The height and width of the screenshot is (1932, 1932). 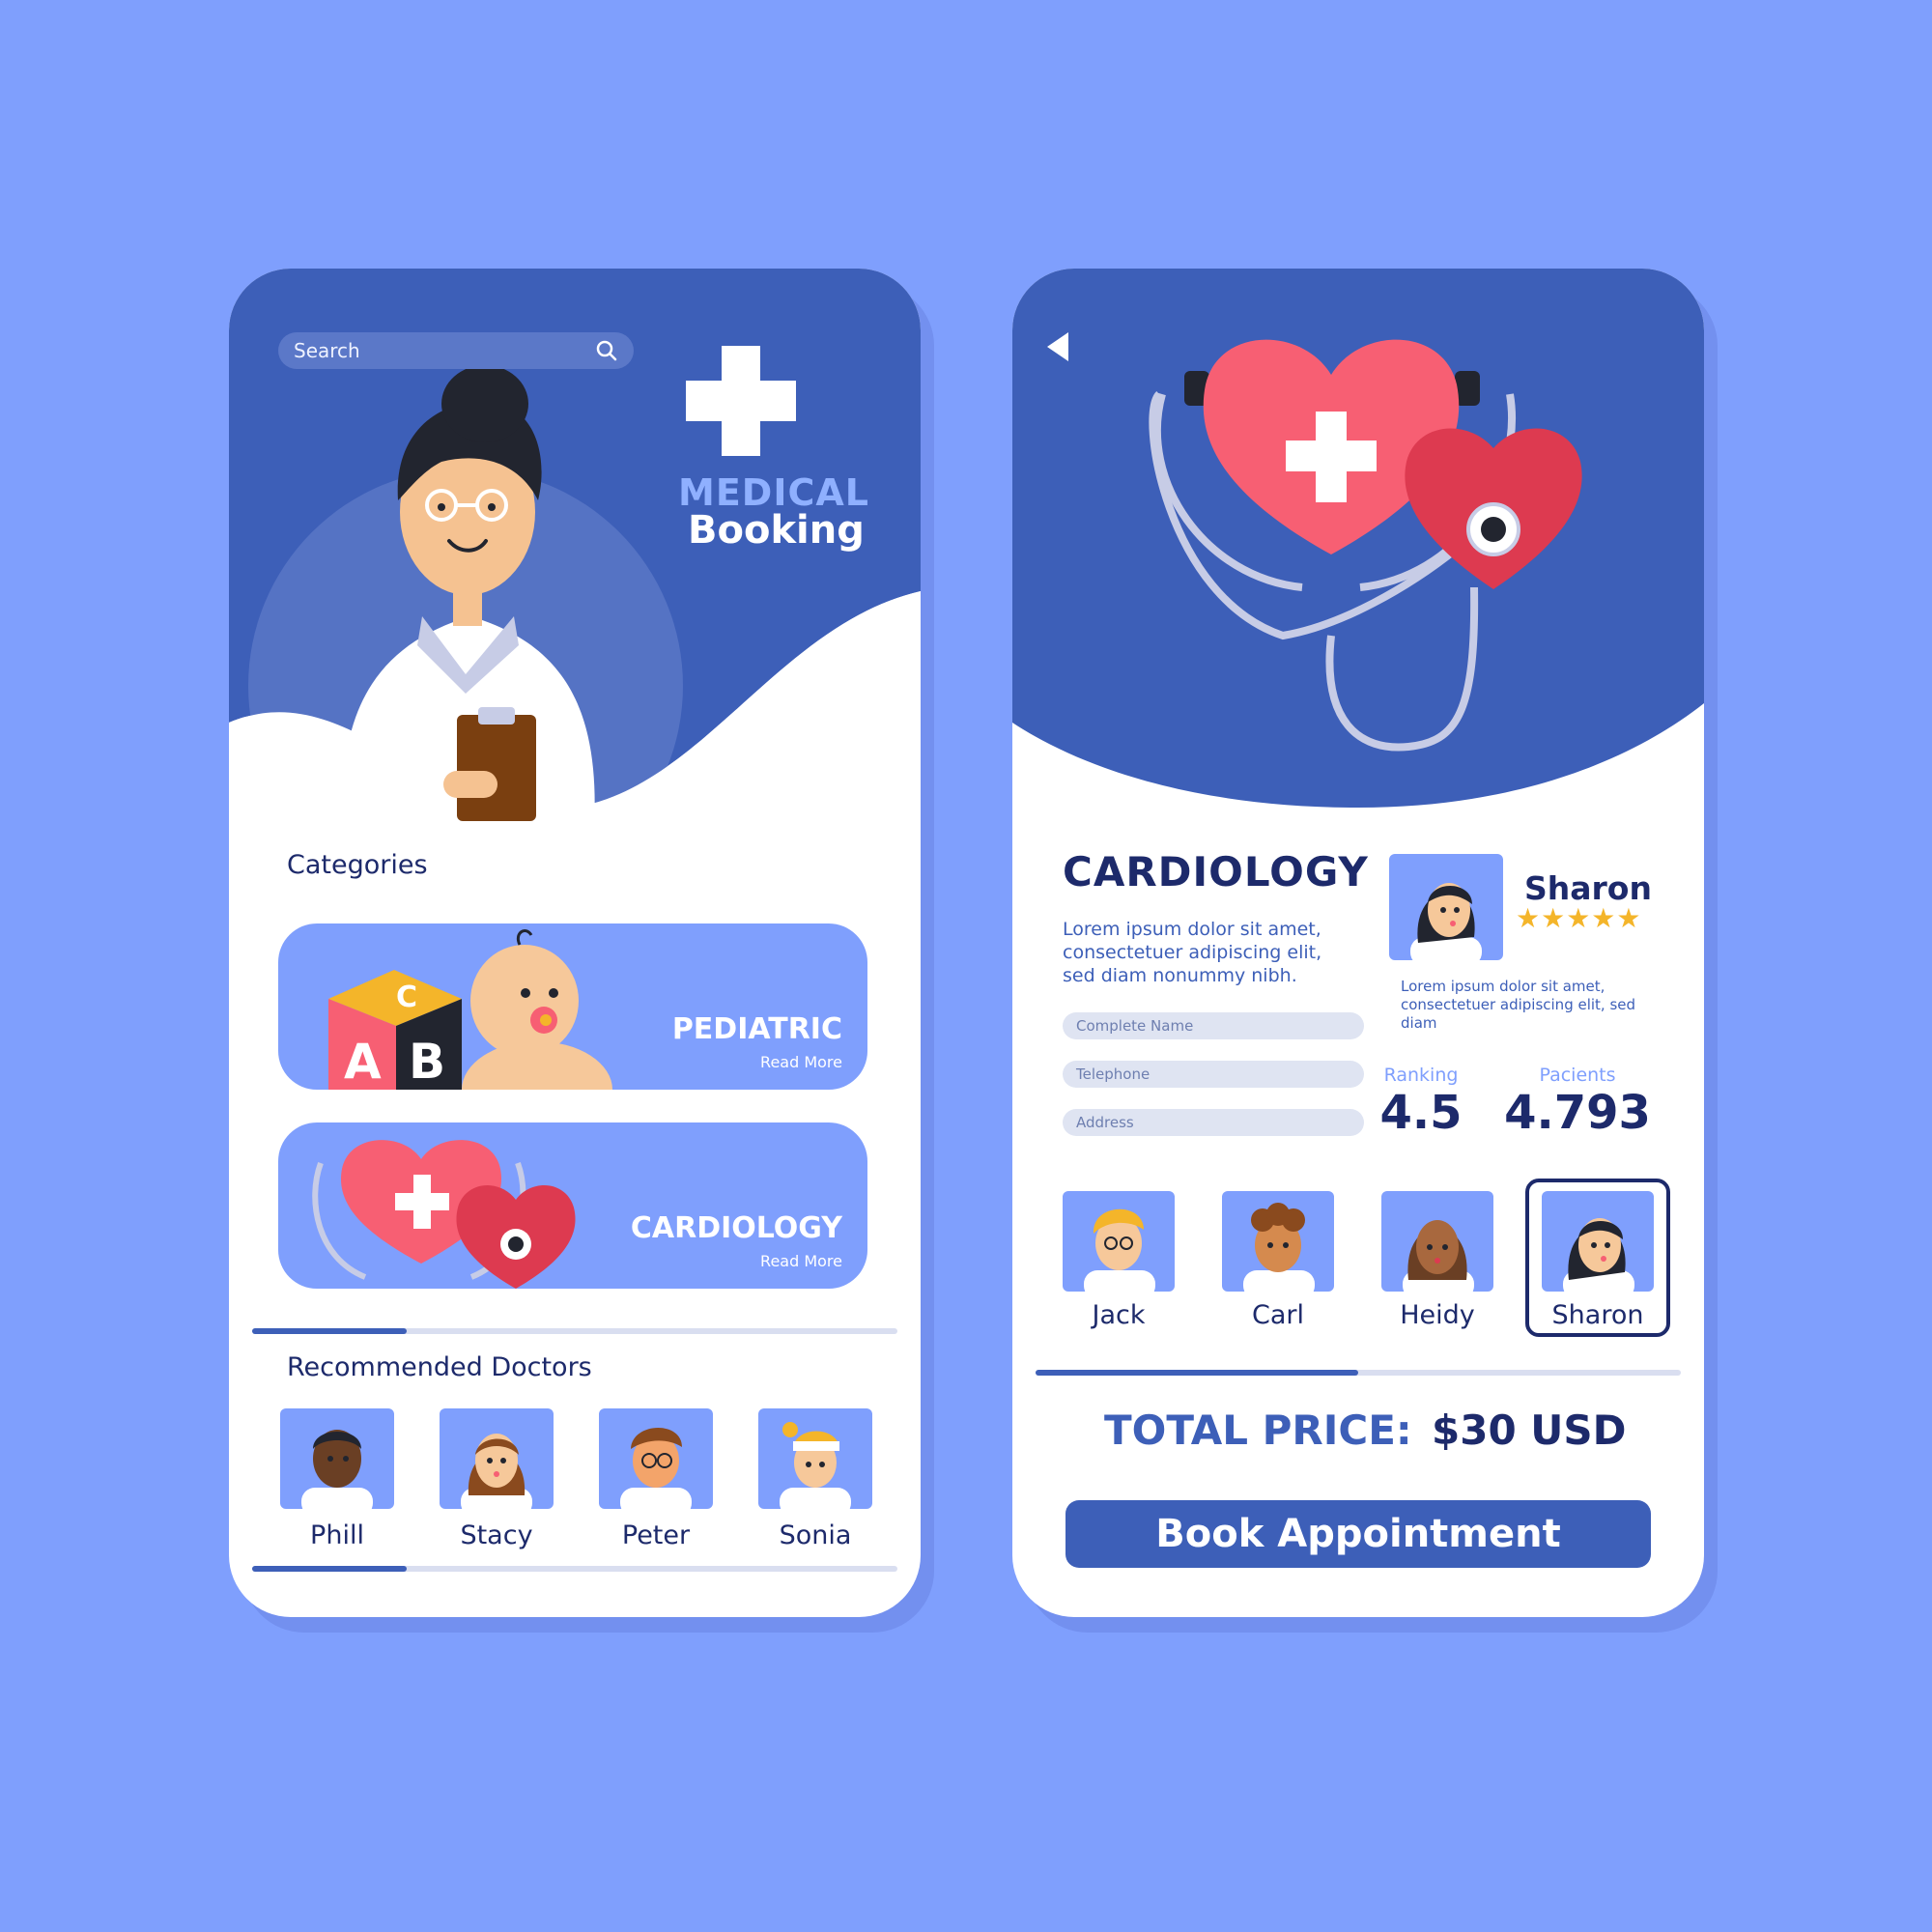 What do you see at coordinates (497, 1535) in the screenshot?
I see `doctor-name-stacy: Stacy` at bounding box center [497, 1535].